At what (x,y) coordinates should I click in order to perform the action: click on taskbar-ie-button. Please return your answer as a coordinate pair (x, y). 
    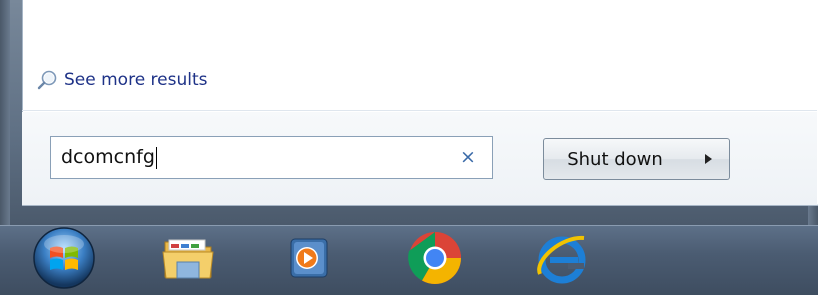
    Looking at the image, I should click on (560, 259).